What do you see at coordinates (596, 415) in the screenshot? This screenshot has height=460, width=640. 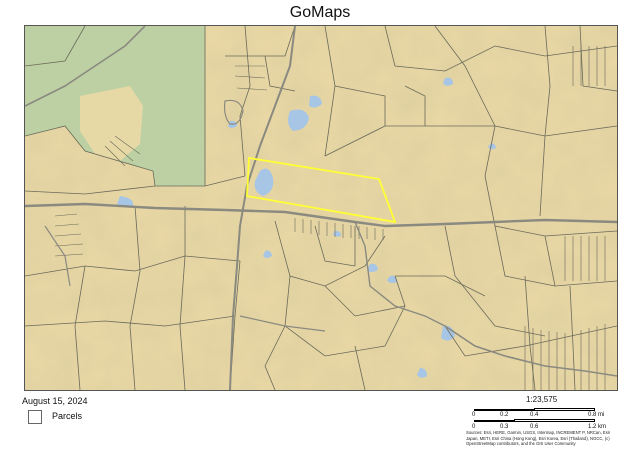 I see `mi-tick-label: 0.8 mi` at bounding box center [596, 415].